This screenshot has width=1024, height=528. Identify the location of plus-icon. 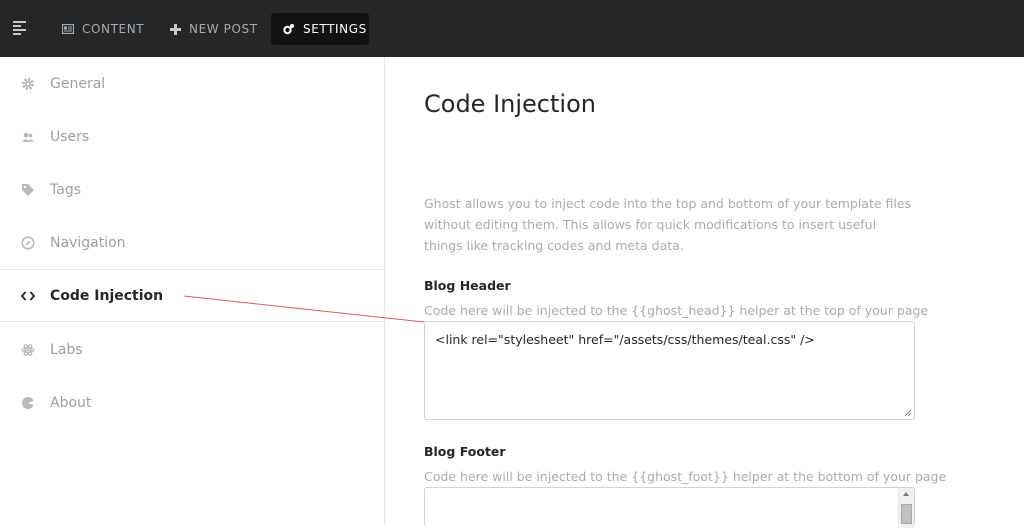
(175, 29).